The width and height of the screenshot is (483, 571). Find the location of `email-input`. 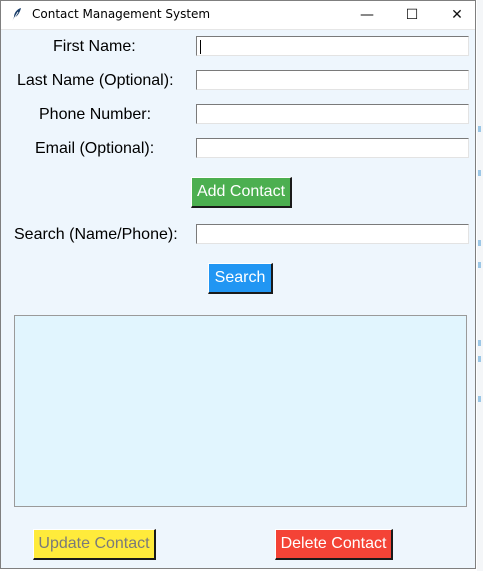

email-input is located at coordinates (332, 148).